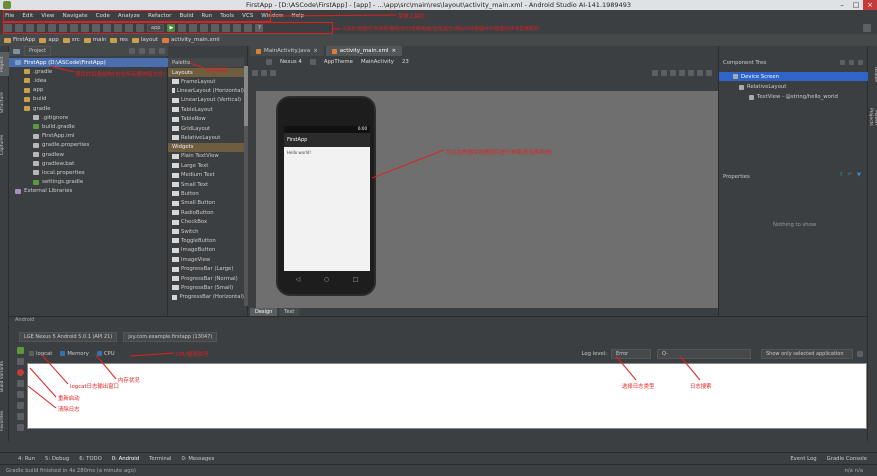  What do you see at coordinates (90, 459) in the screenshot?
I see `todo-tool-tab: 6: TODO` at bounding box center [90, 459].